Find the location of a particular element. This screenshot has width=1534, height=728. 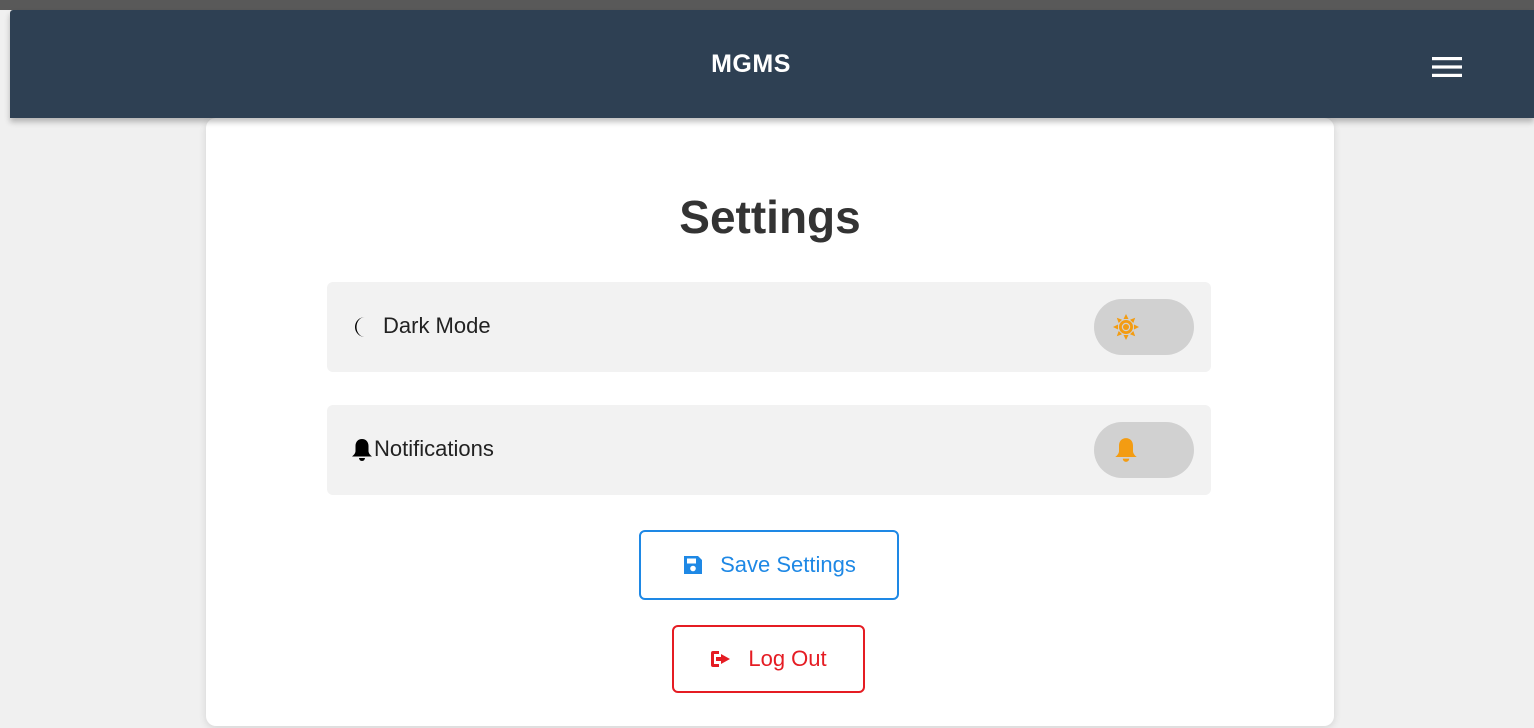

save-settings-label: Save Settings is located at coordinates (788, 564).